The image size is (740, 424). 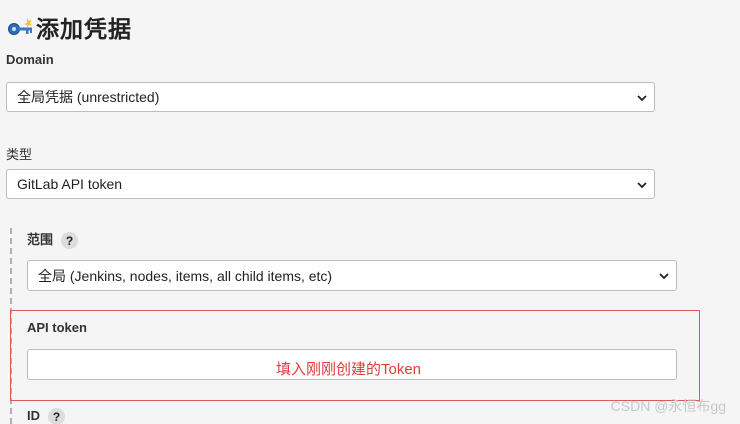 I want to click on domain-select: 全局凭据 (unrestricted), so click(x=330, y=97).